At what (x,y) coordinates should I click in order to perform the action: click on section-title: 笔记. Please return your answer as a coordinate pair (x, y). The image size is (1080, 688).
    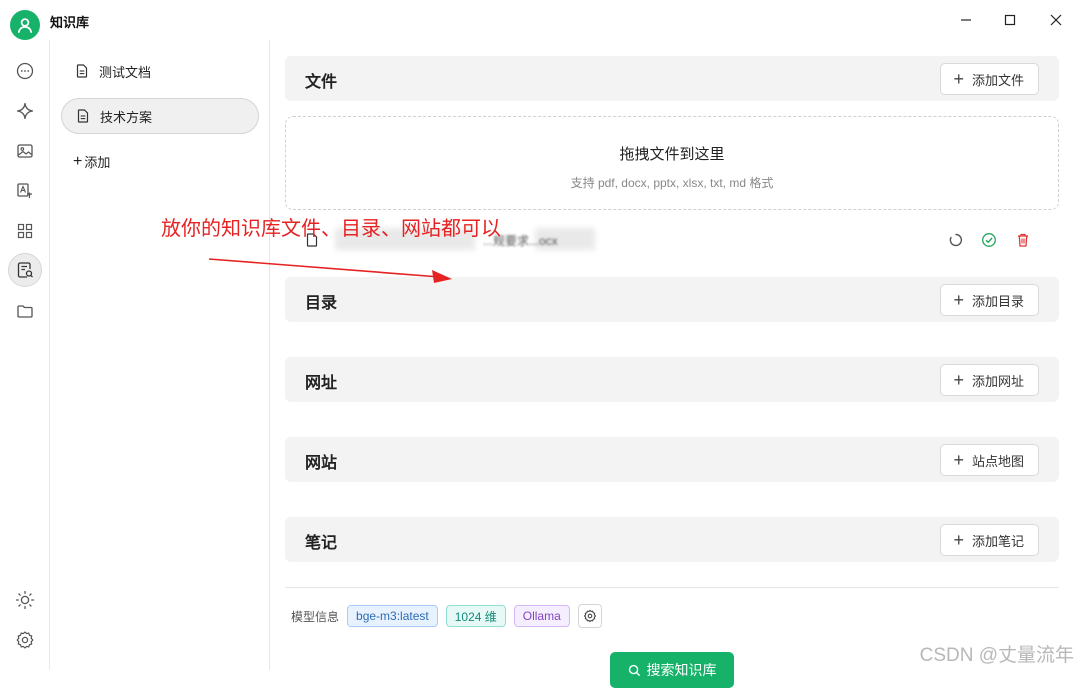
    Looking at the image, I should click on (321, 543).